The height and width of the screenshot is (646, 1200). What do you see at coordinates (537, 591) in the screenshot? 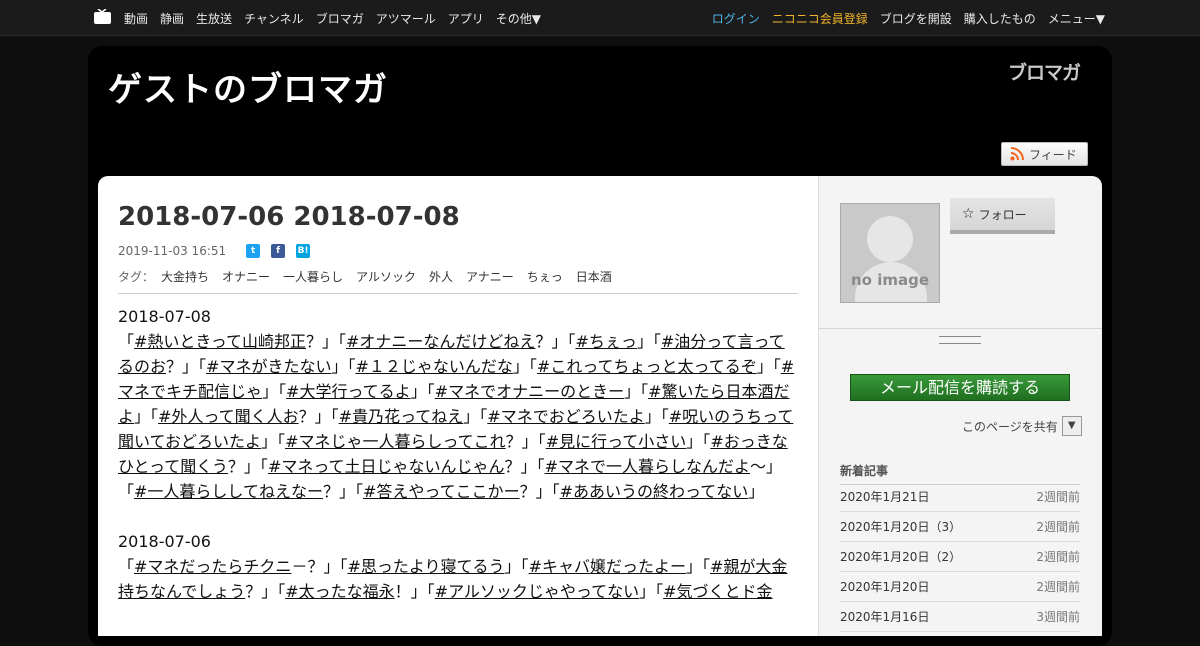
I see `hashtag-link: #アルソックじゃやってない` at bounding box center [537, 591].